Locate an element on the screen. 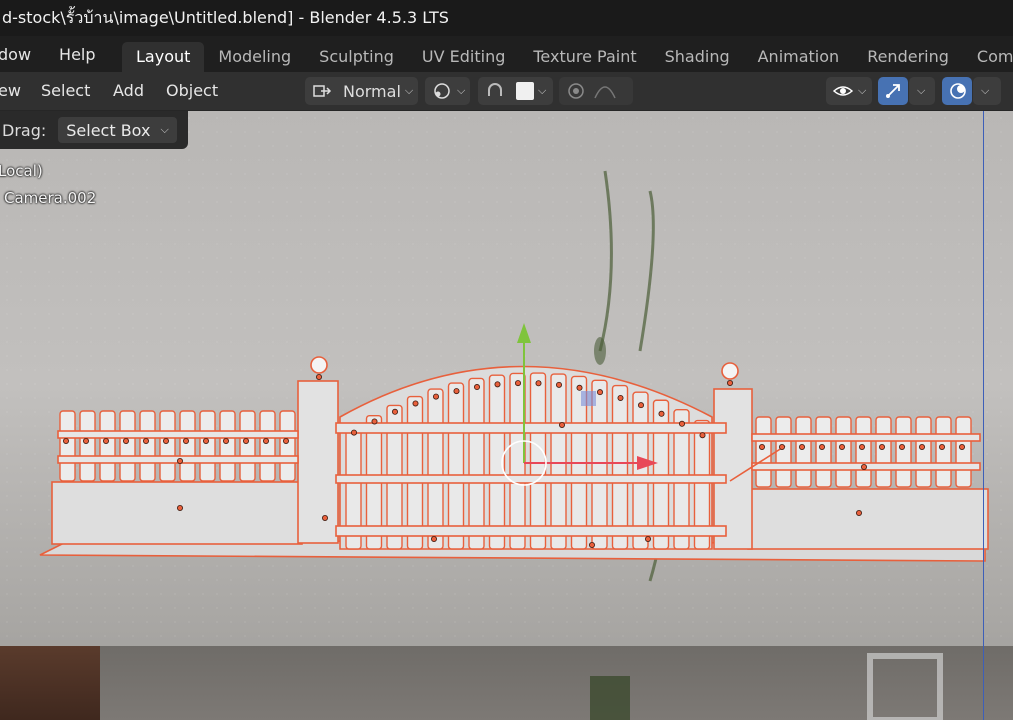 This screenshot has height=720, width=1013. proportional-icon is located at coordinates (576, 91).